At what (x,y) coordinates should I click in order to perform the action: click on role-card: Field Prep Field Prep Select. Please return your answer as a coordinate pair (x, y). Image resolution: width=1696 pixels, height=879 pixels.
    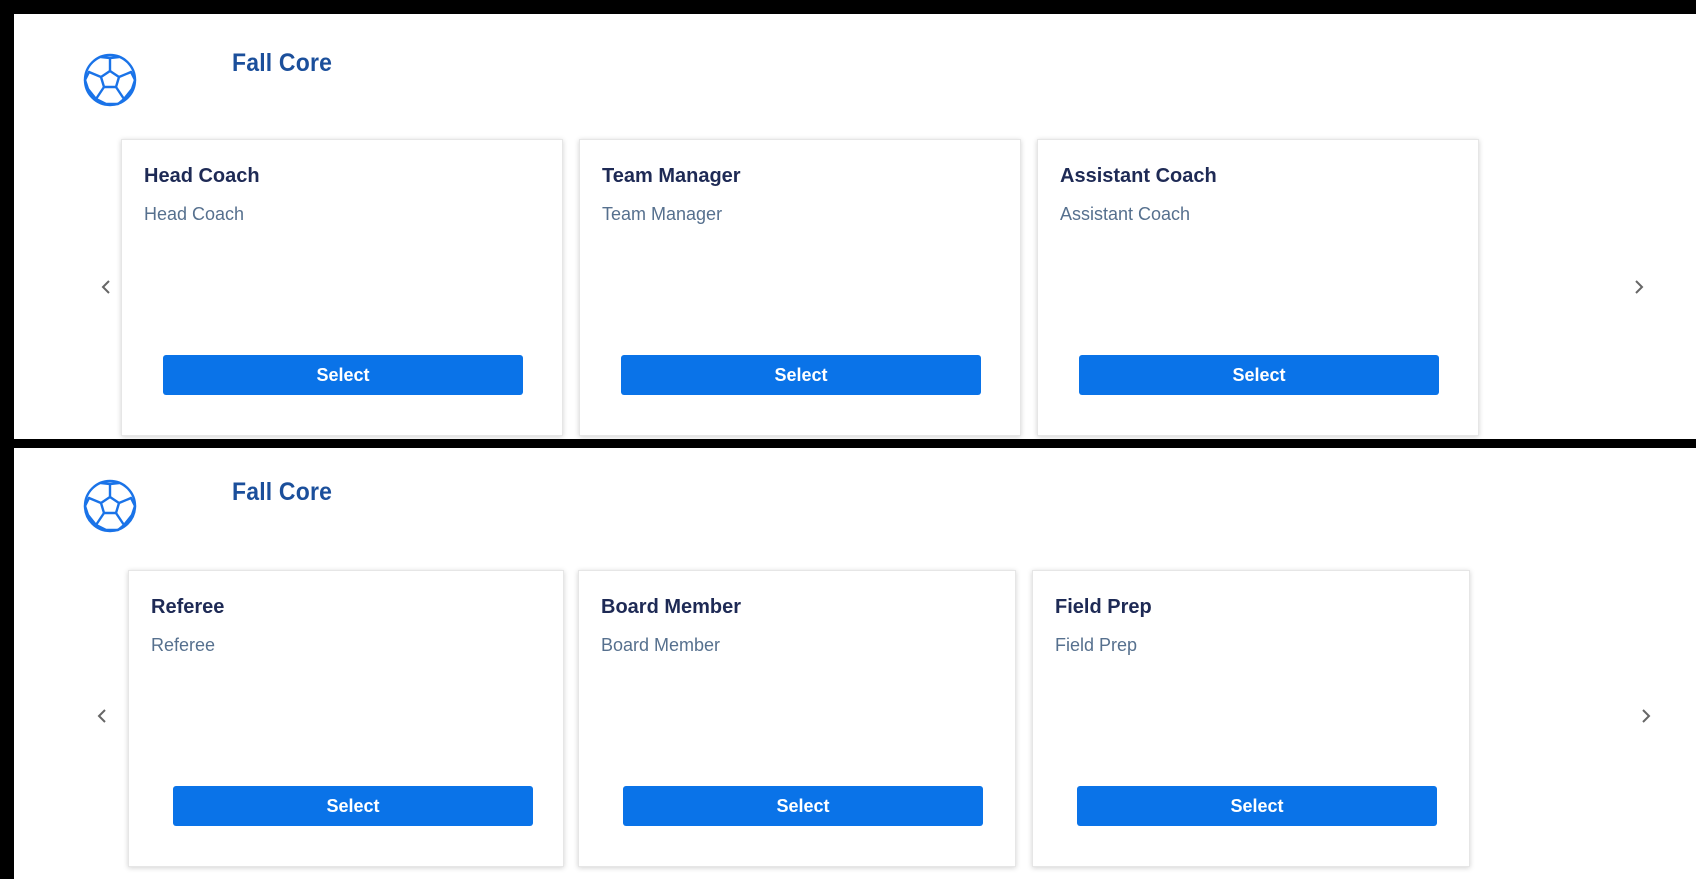
    Looking at the image, I should click on (1251, 718).